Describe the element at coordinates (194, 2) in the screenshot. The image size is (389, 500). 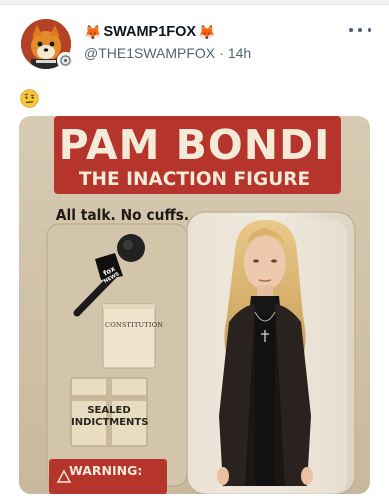
I see `top-divider` at that location.